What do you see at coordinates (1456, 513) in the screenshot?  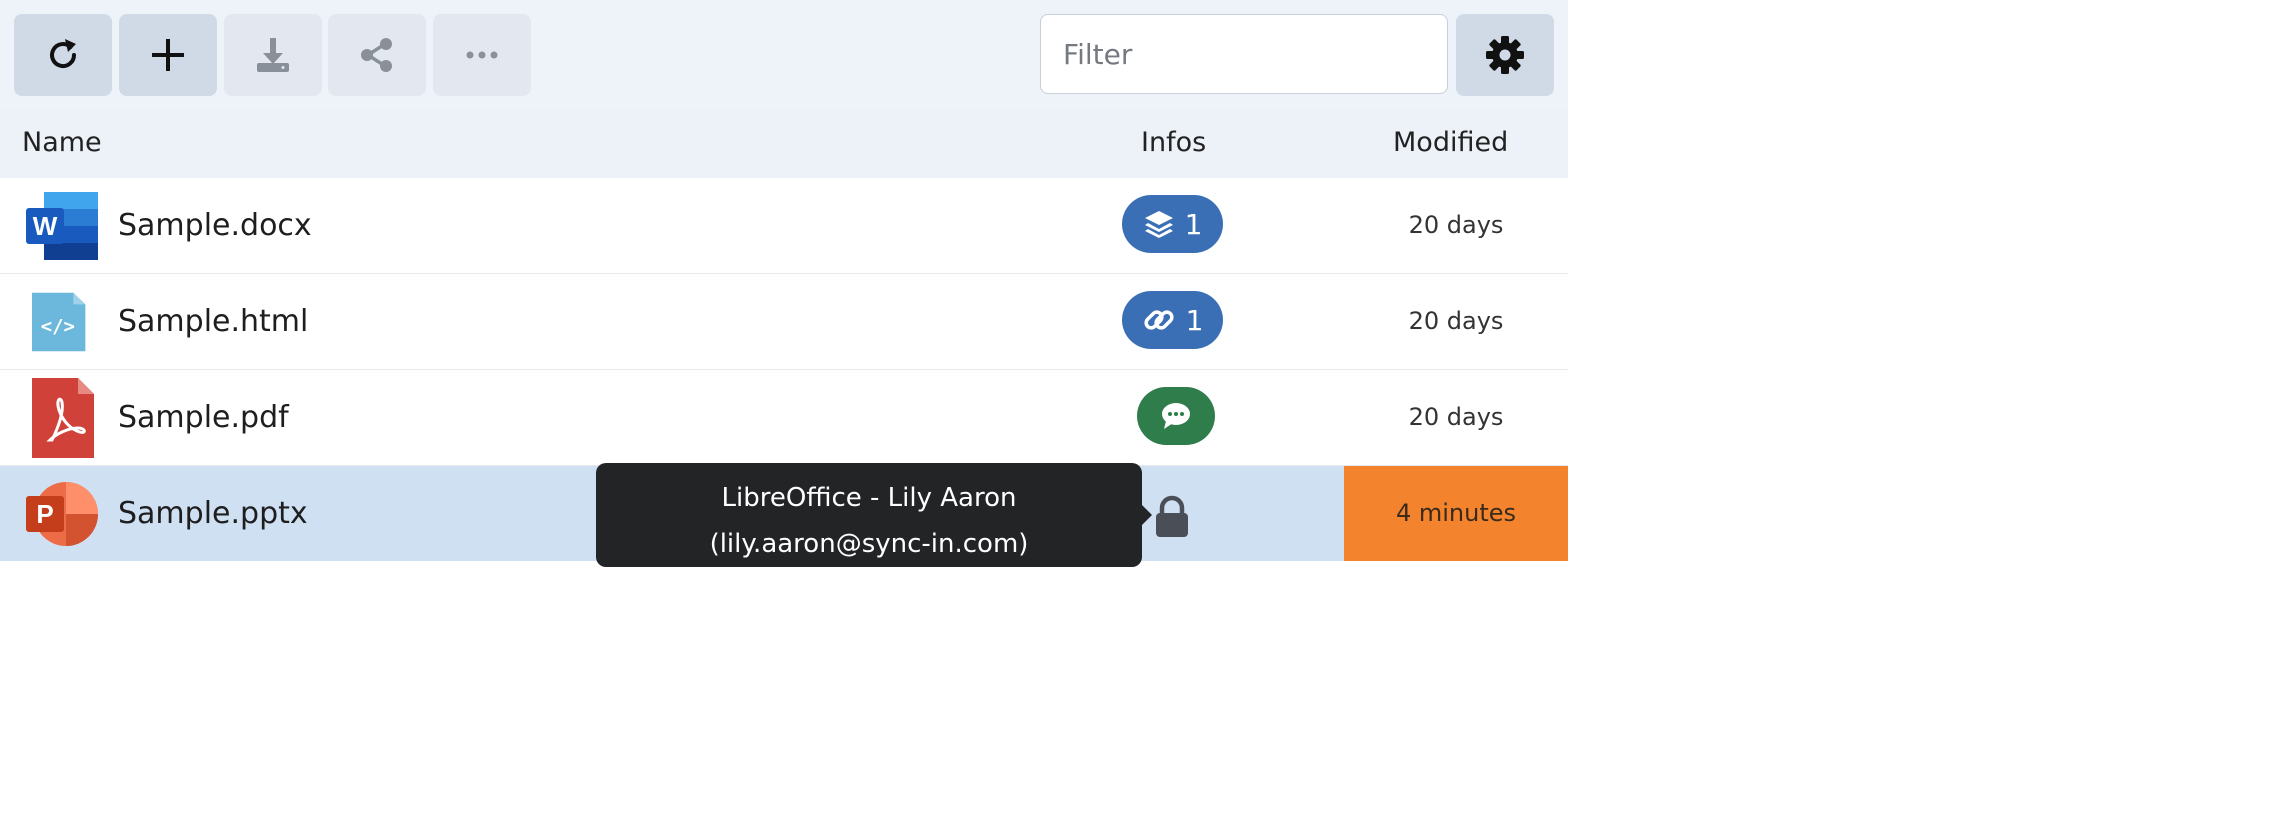 I see `modified-date: 4 minutes` at bounding box center [1456, 513].